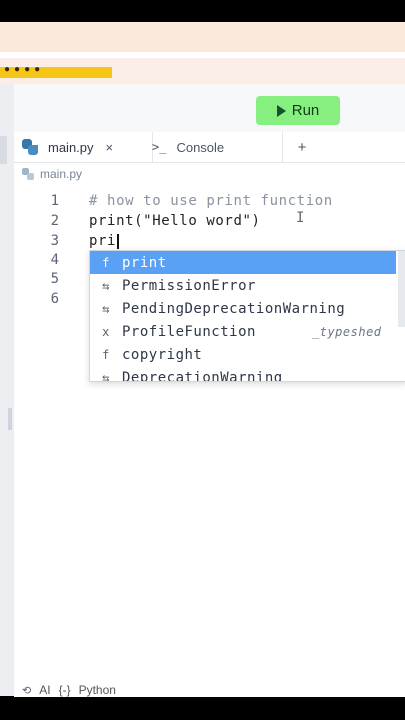 Image resolution: width=405 pixels, height=720 pixels. I want to click on autocomplete-item: ⇆ DeprecationWarning, so click(243, 374).